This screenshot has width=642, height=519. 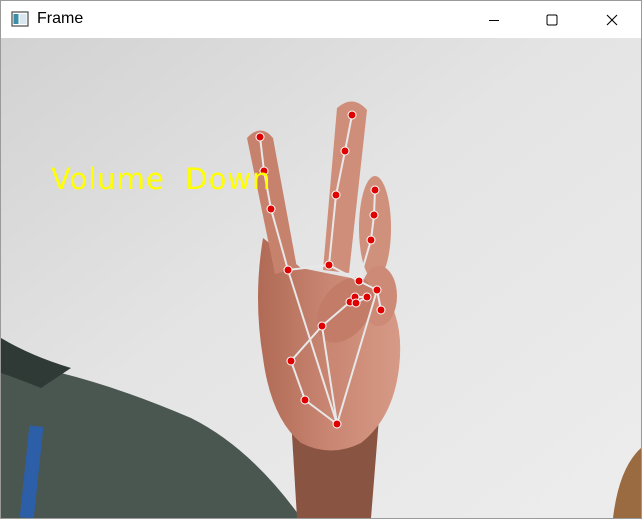 I want to click on maximize-icon, so click(x=552, y=19).